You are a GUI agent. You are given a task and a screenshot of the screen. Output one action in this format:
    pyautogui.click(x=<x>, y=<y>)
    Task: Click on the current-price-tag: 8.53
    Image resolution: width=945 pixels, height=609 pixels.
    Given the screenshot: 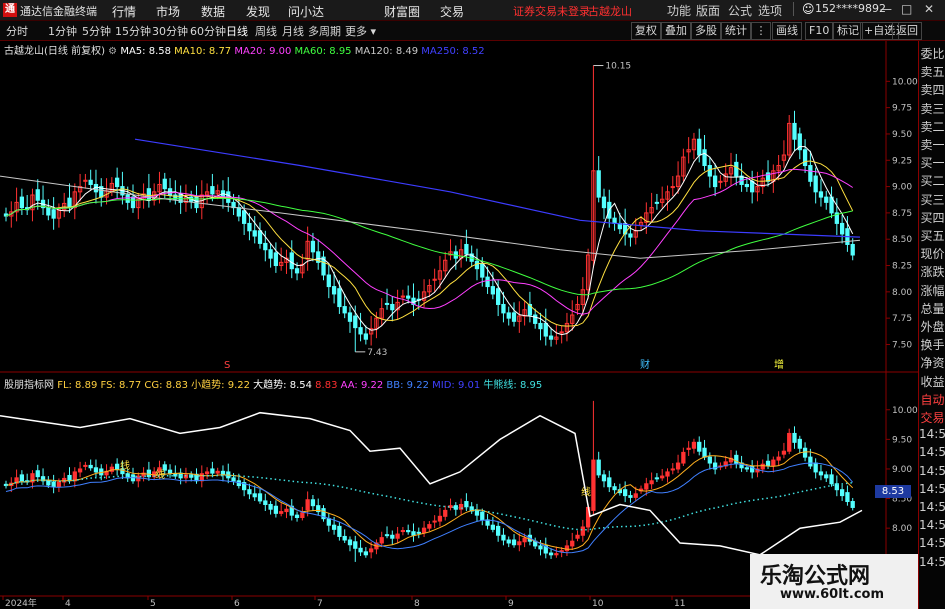 What is the action you would take?
    pyautogui.click(x=893, y=491)
    